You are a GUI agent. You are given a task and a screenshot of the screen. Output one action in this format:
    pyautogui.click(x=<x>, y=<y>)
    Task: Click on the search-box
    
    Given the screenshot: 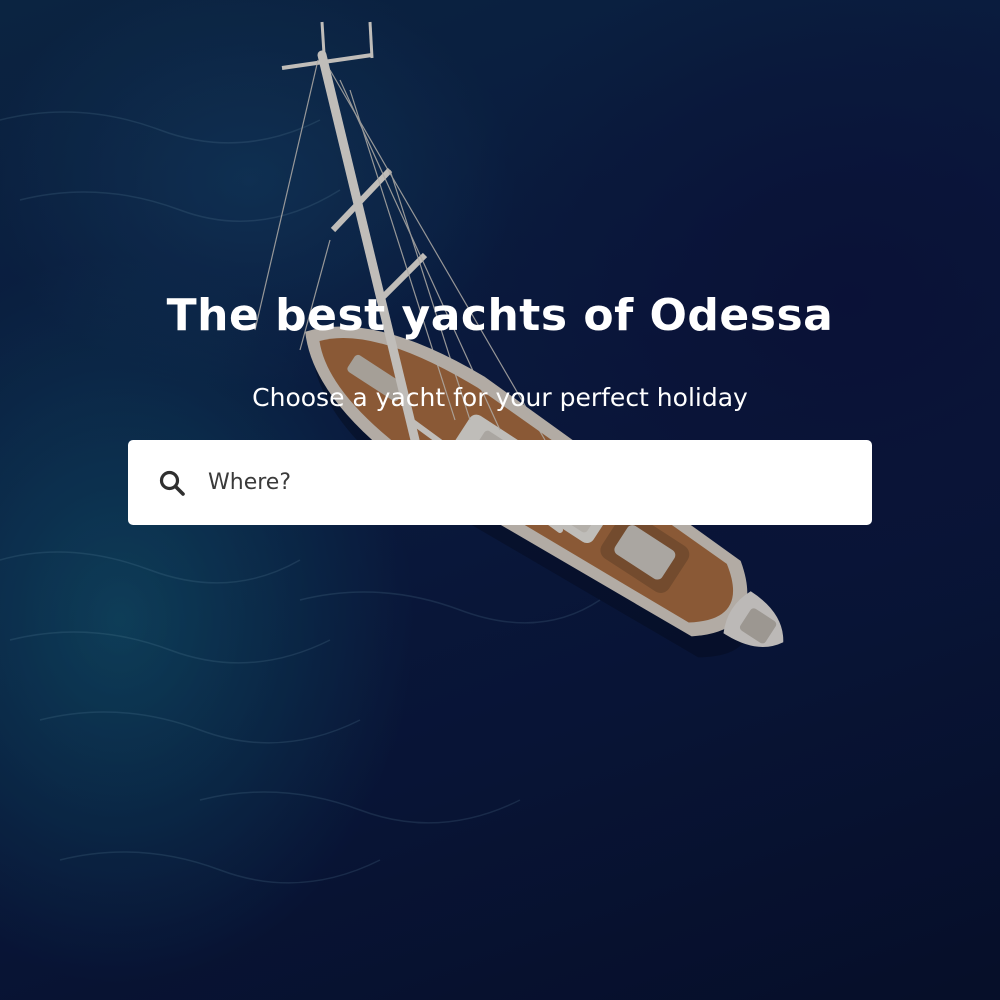 What is the action you would take?
    pyautogui.click(x=500, y=482)
    